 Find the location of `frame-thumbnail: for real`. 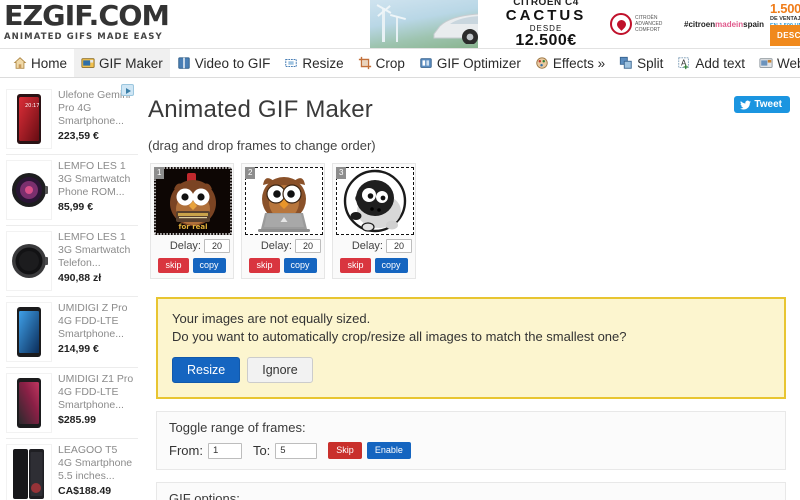

frame-thumbnail: for real is located at coordinates (193, 201).